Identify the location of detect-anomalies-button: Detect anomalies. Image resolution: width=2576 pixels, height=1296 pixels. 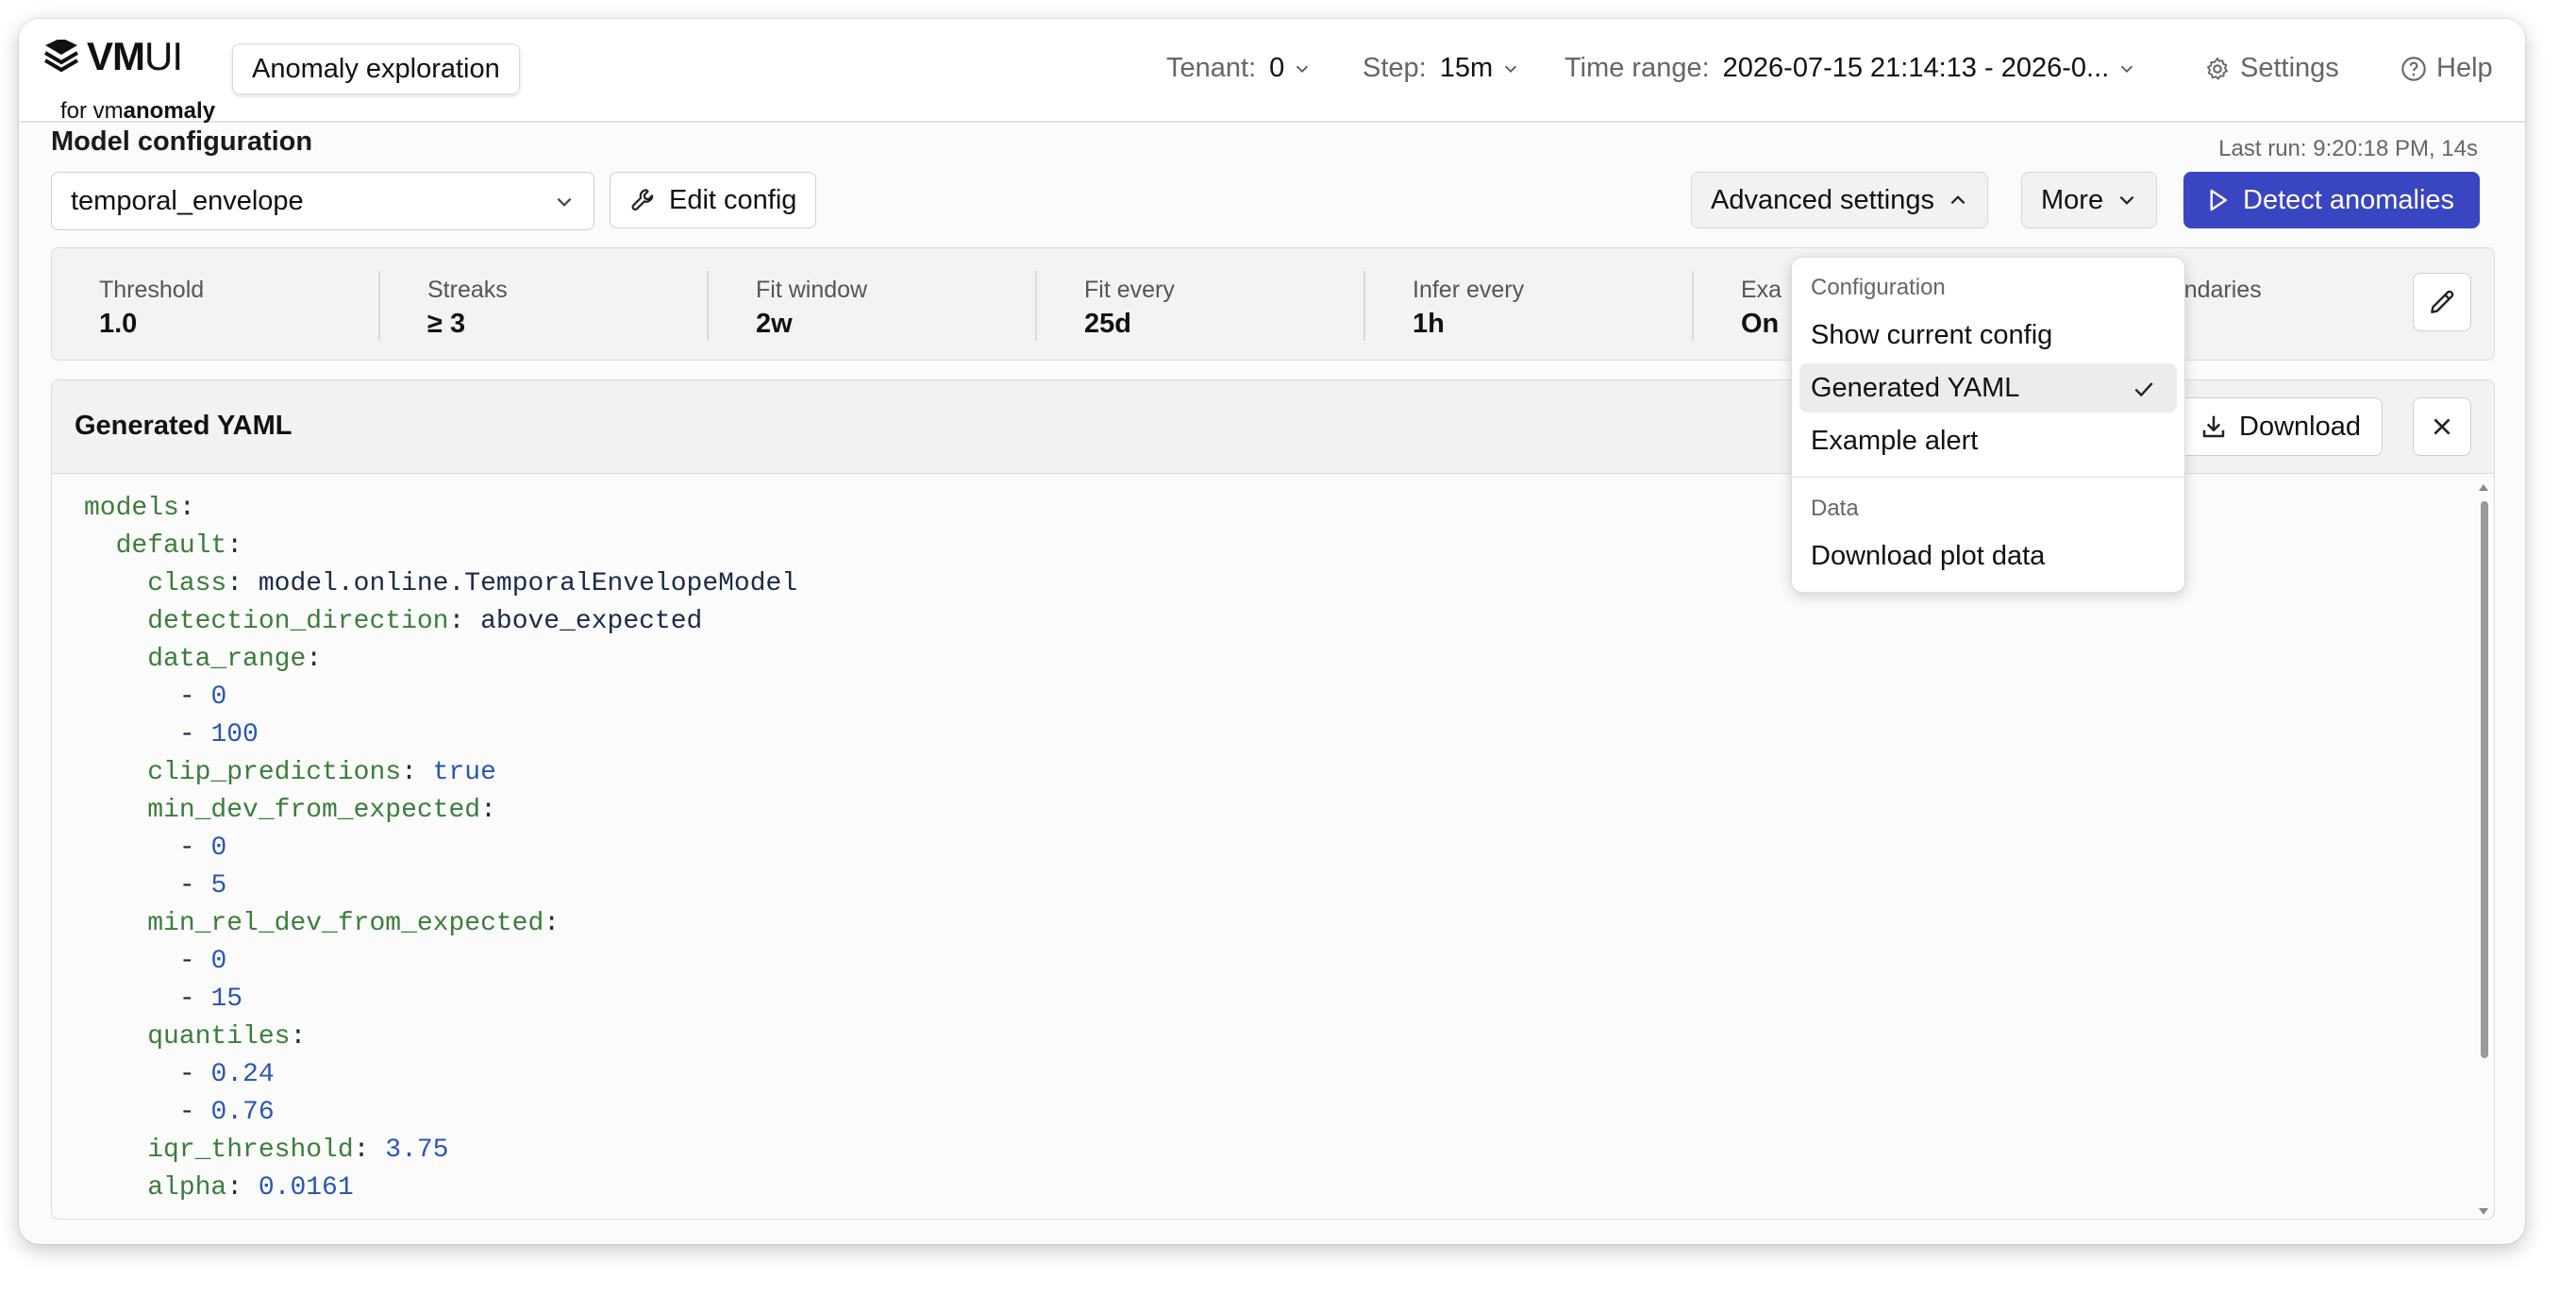
(2331, 200).